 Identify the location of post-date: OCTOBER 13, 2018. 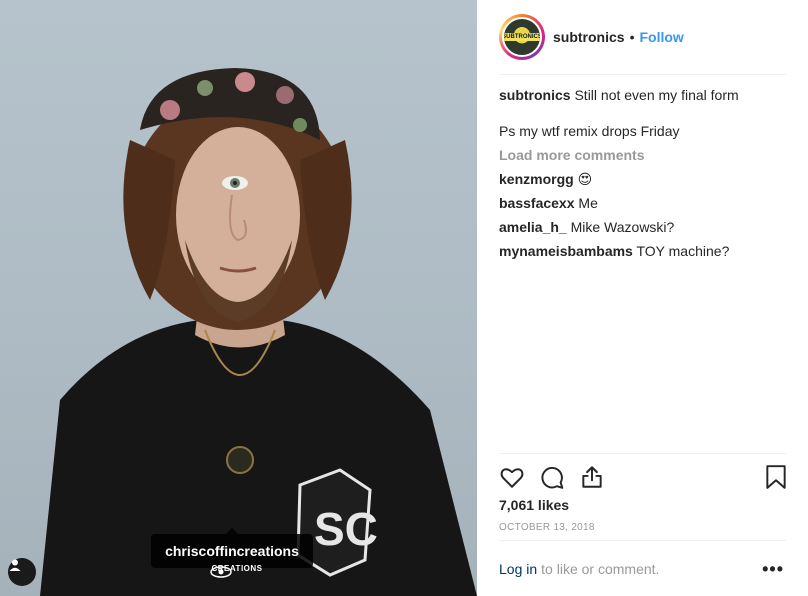
(547, 527).